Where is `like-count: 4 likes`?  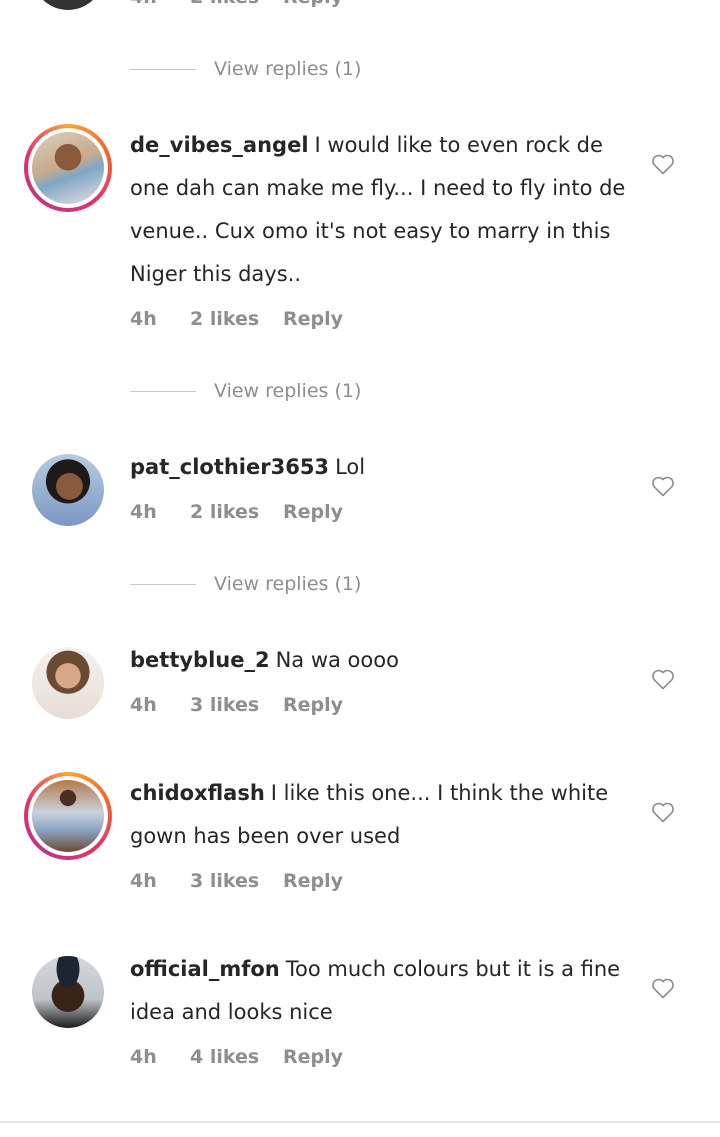 like-count: 4 likes is located at coordinates (236, 1057).